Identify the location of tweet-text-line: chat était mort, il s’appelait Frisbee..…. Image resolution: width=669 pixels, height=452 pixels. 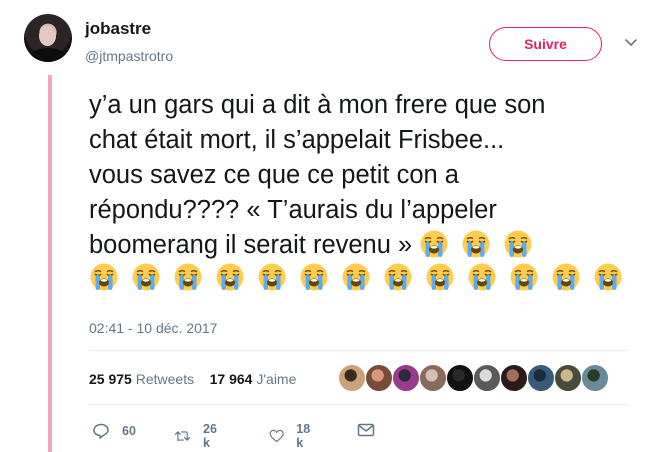
(297, 140).